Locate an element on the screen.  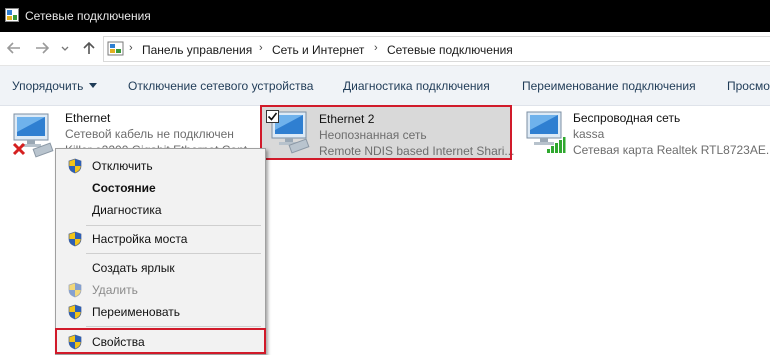
disable-device-button: Отключение сетевого устройства is located at coordinates (220, 86).